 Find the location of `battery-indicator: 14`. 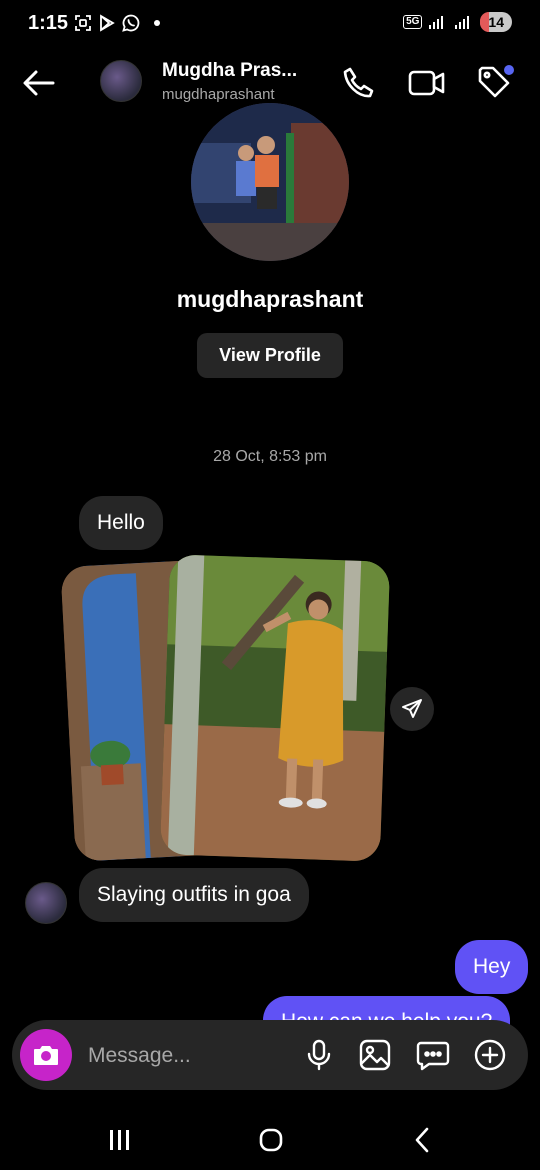

battery-indicator: 14 is located at coordinates (496, 22).